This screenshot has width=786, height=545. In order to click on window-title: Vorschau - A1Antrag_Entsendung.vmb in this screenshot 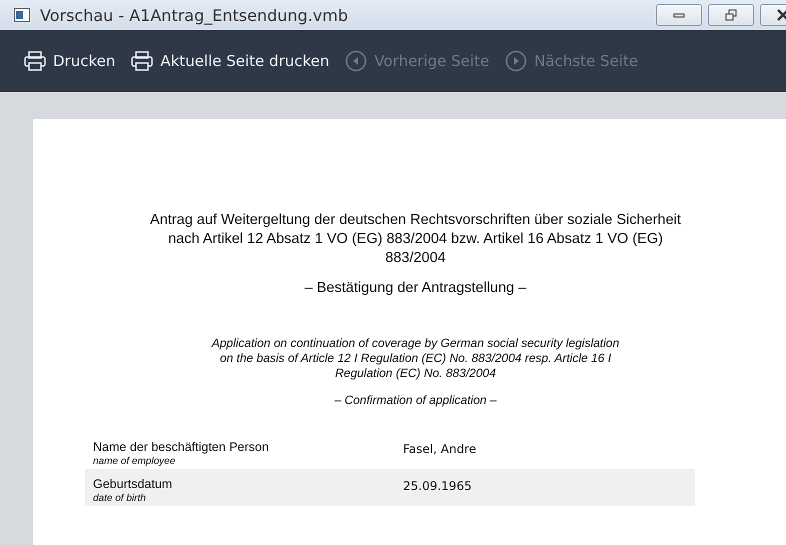, I will do `click(194, 15)`.